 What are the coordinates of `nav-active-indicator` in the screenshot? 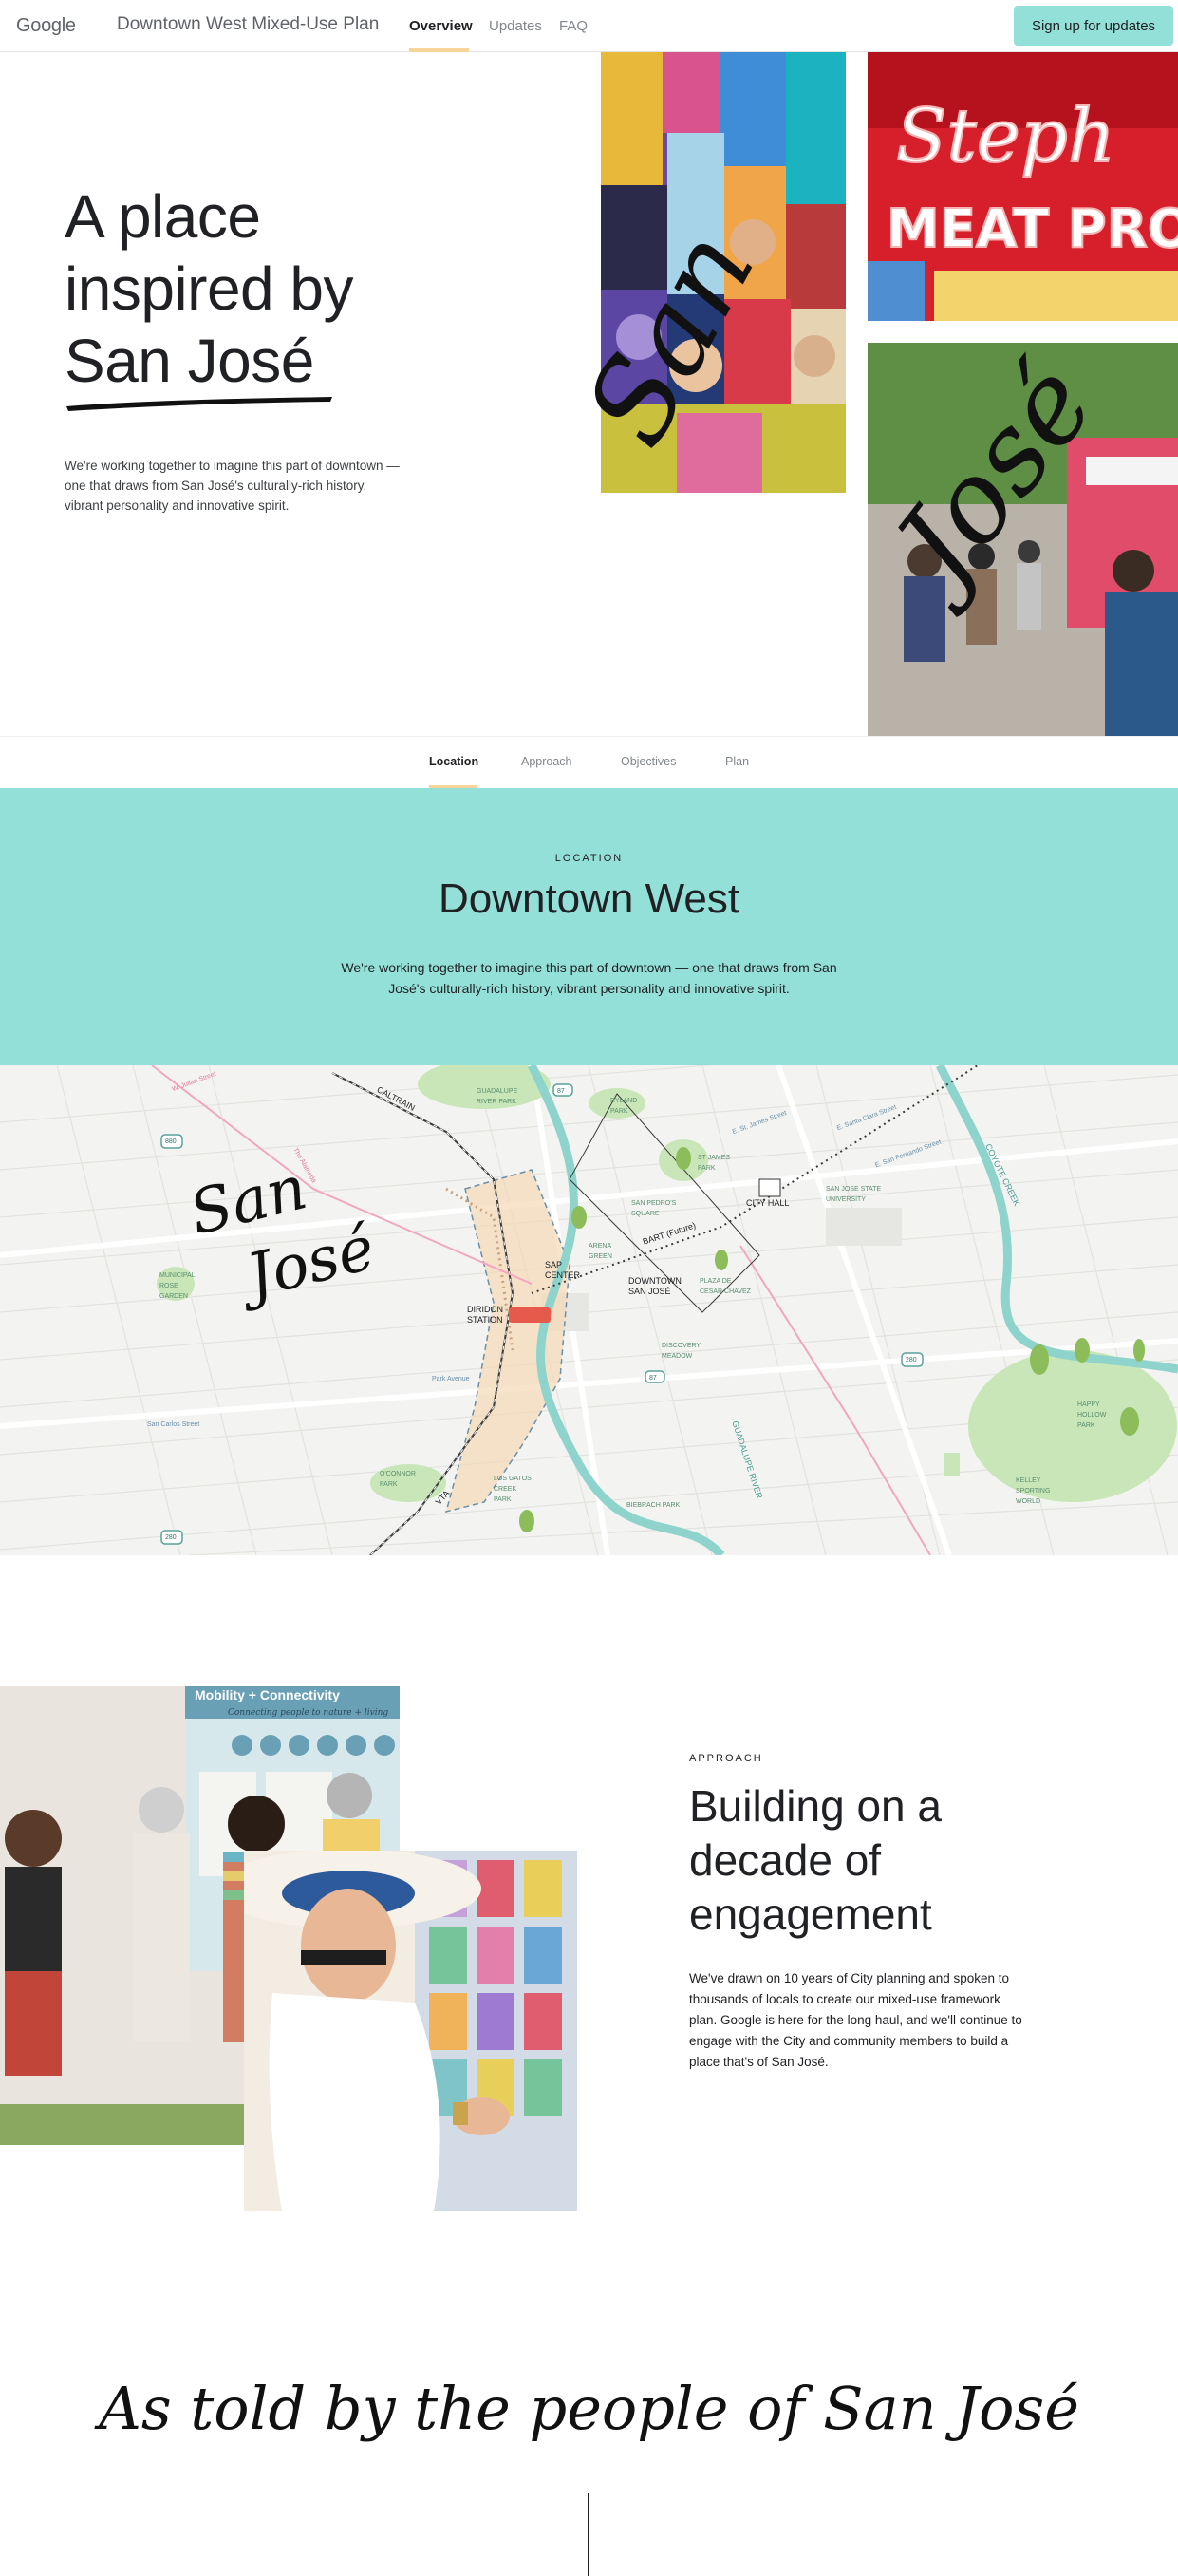 It's located at (439, 50).